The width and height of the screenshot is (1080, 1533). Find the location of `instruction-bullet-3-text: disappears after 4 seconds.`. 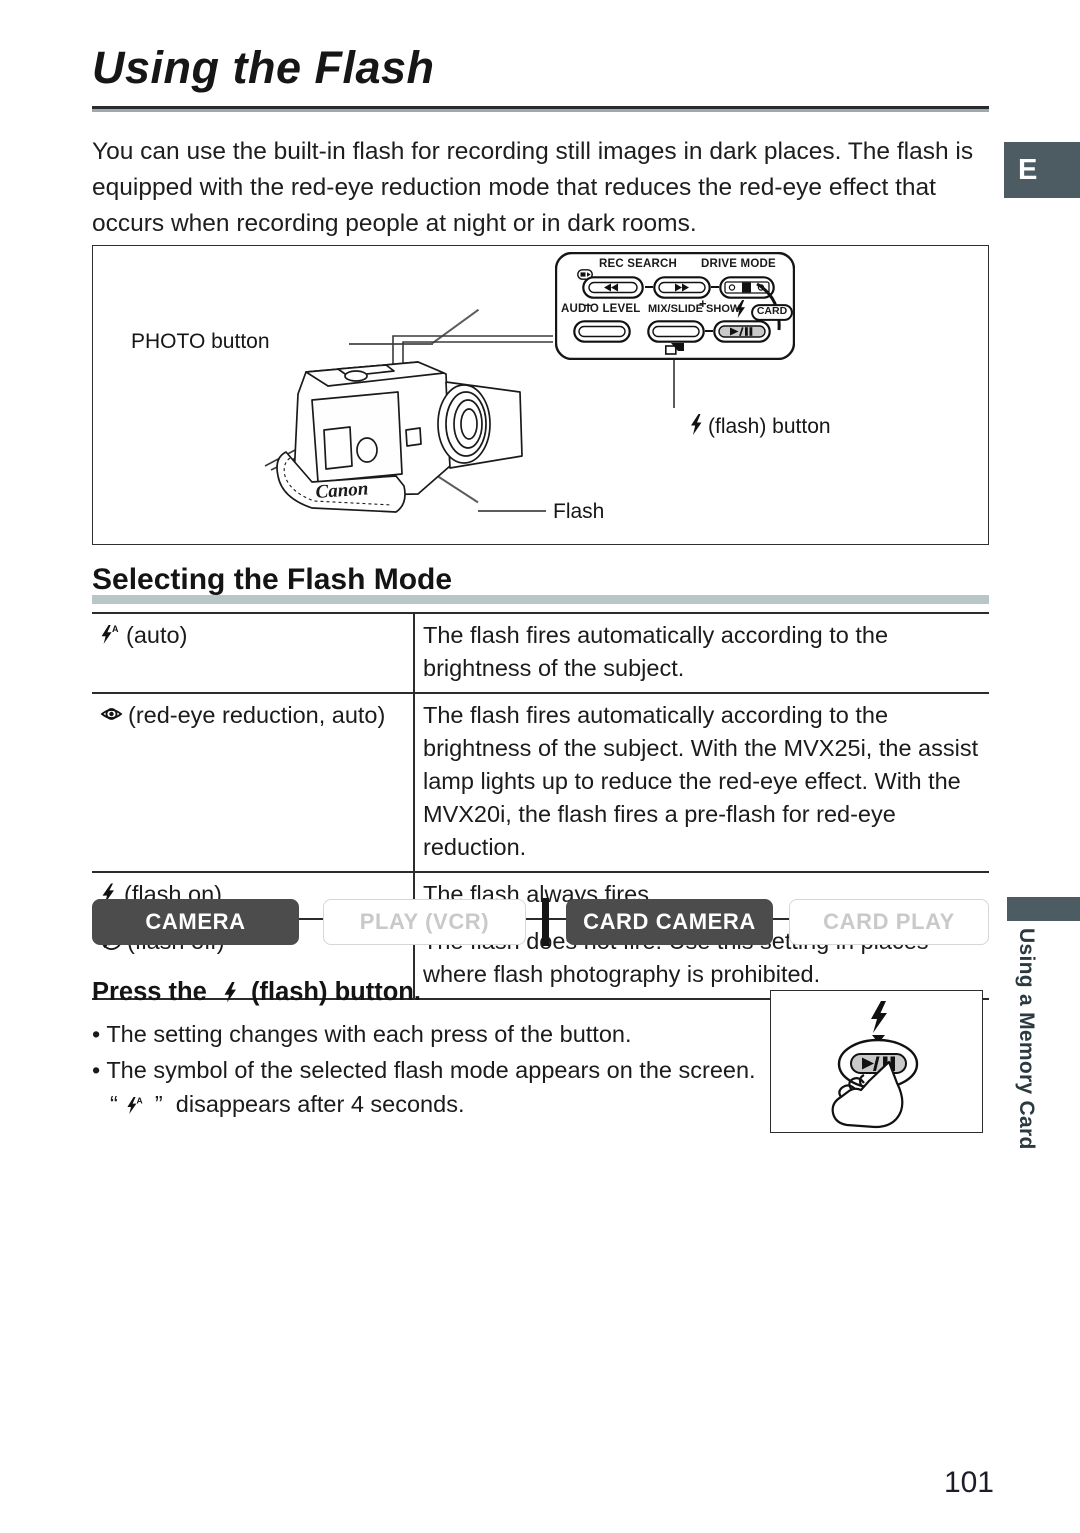

instruction-bullet-3-text: disappears after 4 seconds. is located at coordinates (317, 1104).